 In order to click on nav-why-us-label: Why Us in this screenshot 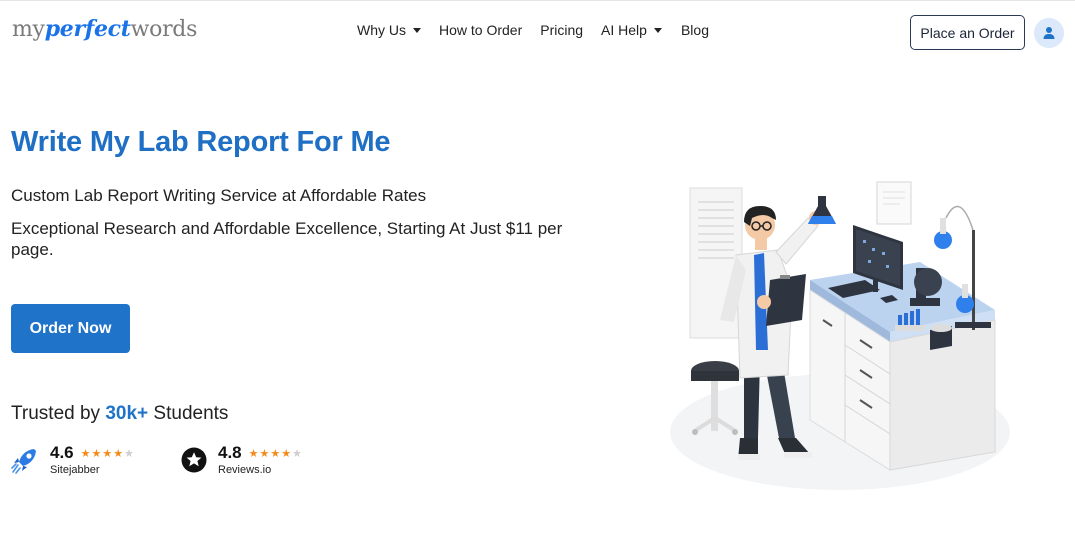, I will do `click(381, 30)`.